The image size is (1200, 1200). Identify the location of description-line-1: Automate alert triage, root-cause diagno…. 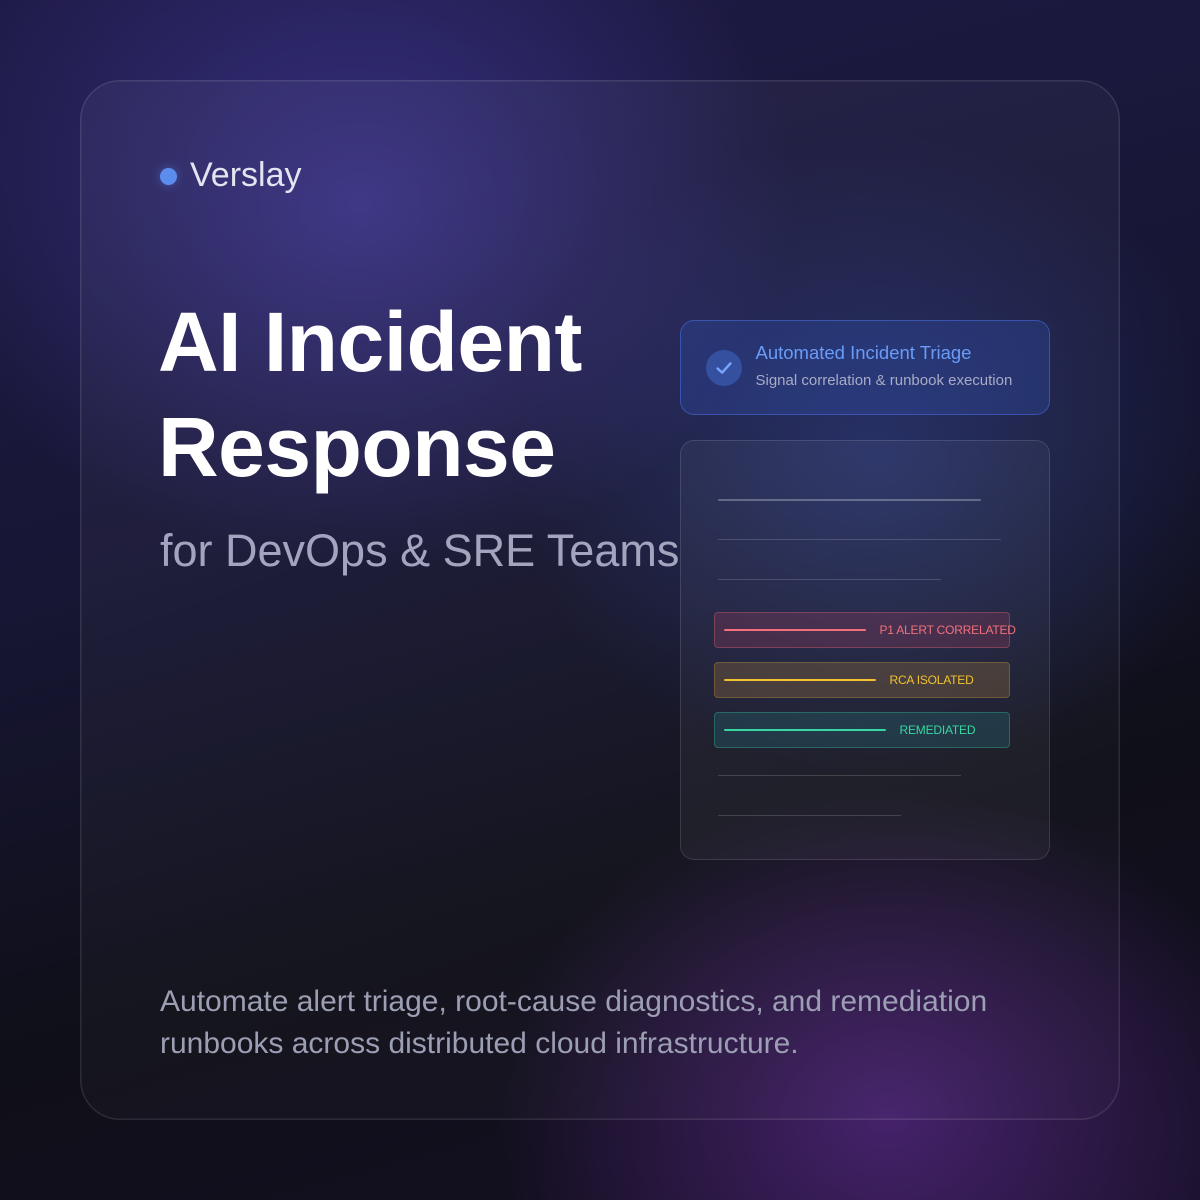
(574, 1001).